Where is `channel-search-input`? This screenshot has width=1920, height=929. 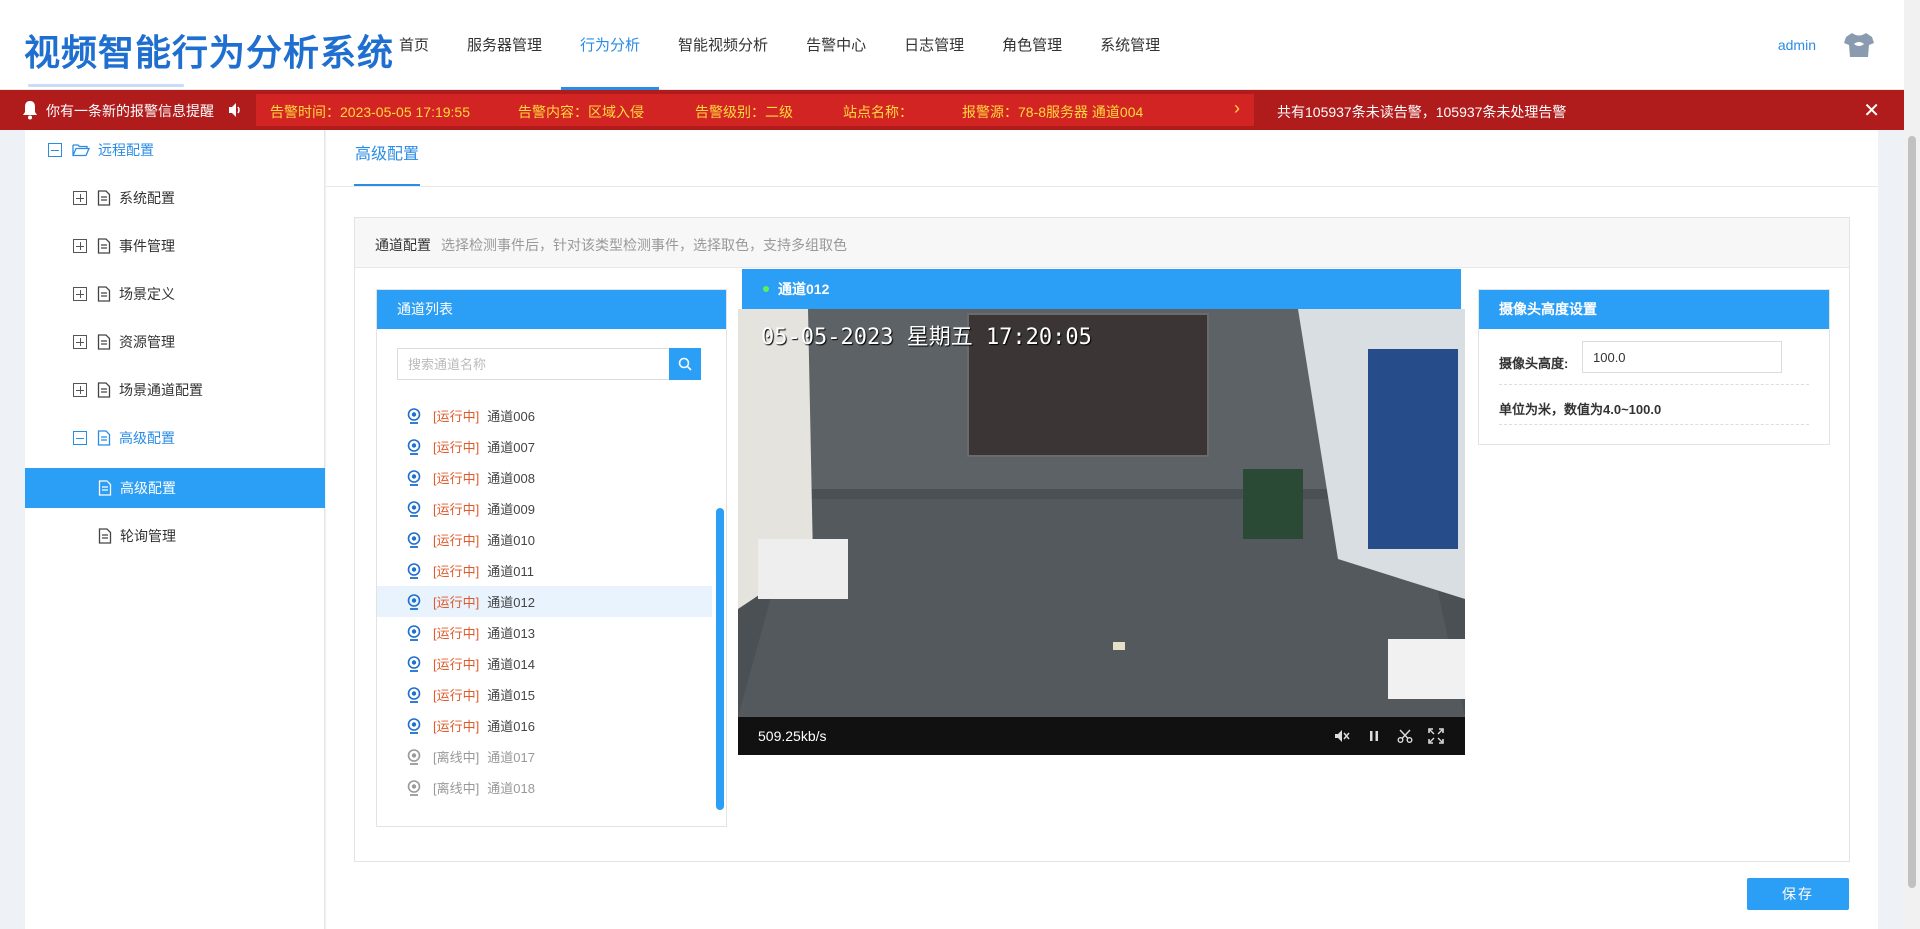
channel-search-input is located at coordinates (533, 364).